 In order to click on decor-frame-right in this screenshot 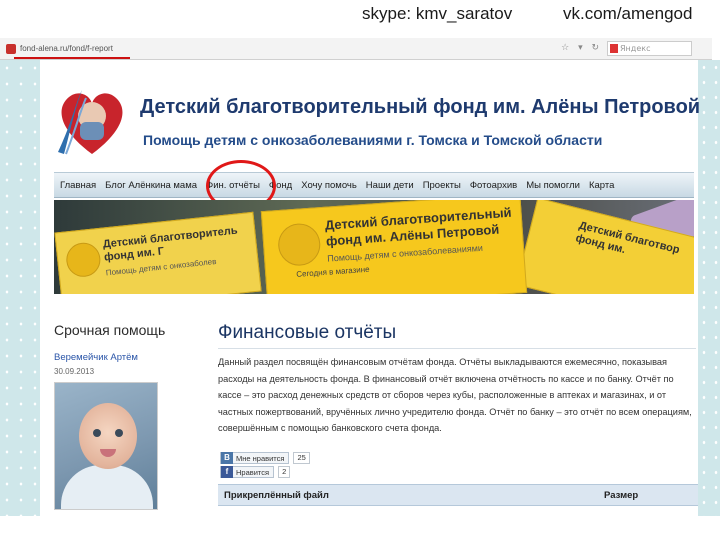, I will do `click(709, 288)`.